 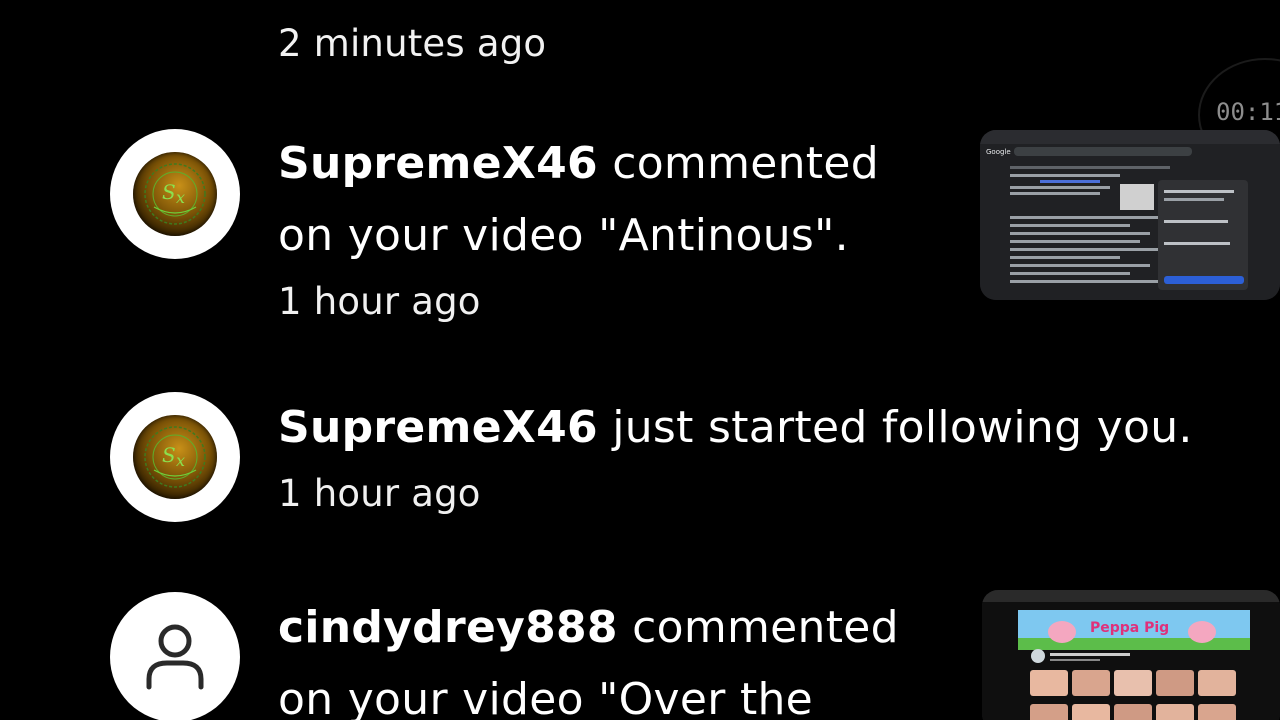 What do you see at coordinates (902, 427) in the screenshot?
I see `action-text: just started following you.` at bounding box center [902, 427].